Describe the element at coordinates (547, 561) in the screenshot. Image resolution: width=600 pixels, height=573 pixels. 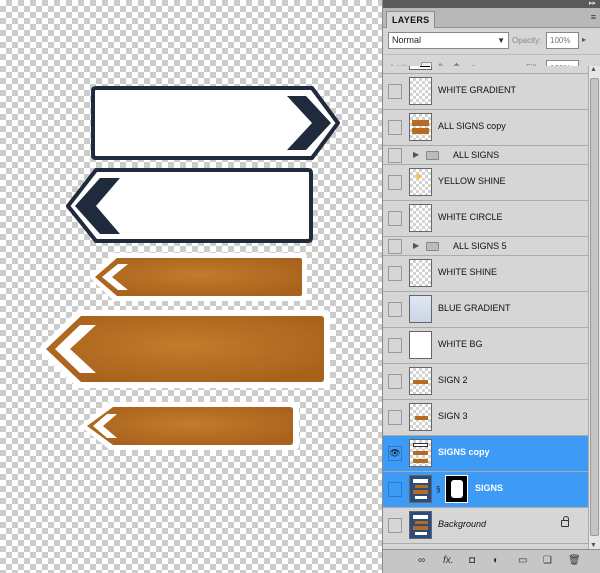
I see `new-layer-icon: ❏` at that location.